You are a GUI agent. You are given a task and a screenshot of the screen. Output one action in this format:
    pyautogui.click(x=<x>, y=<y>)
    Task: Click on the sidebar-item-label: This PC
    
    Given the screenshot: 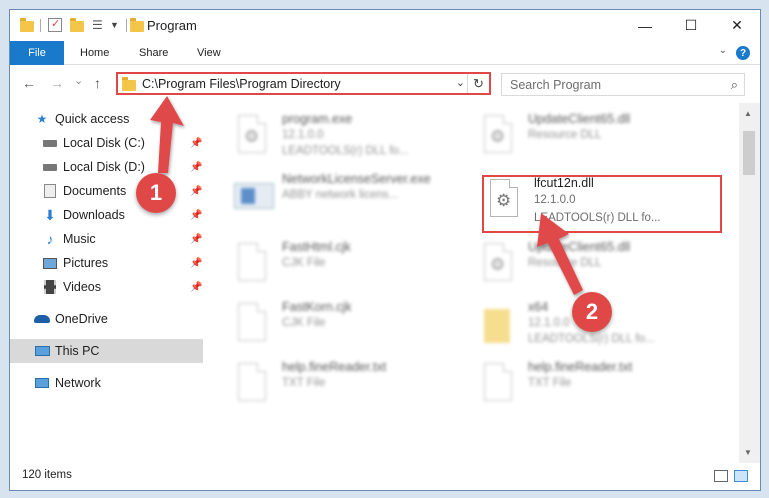 What is the action you would take?
    pyautogui.click(x=77, y=351)
    